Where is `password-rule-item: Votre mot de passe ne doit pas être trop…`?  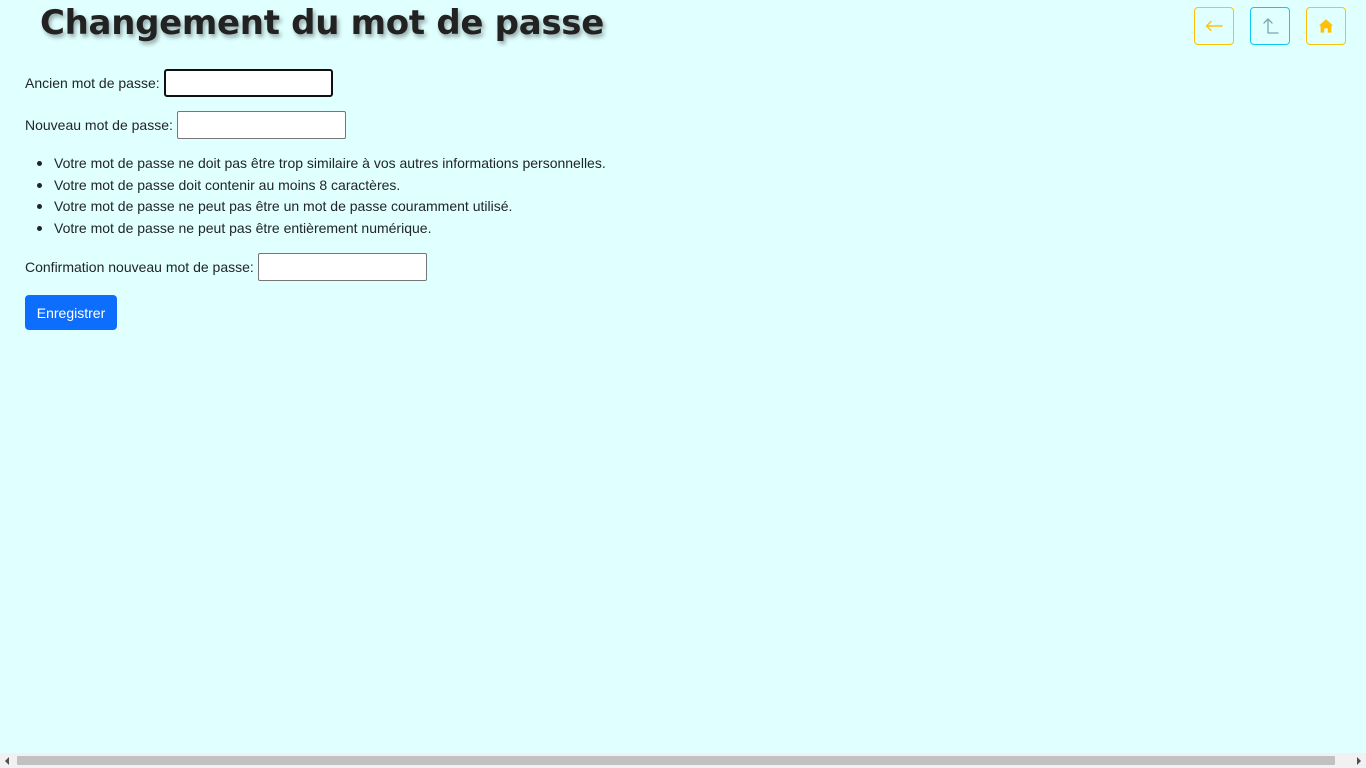
password-rule-item: Votre mot de passe ne doit pas être trop… is located at coordinates (321, 164).